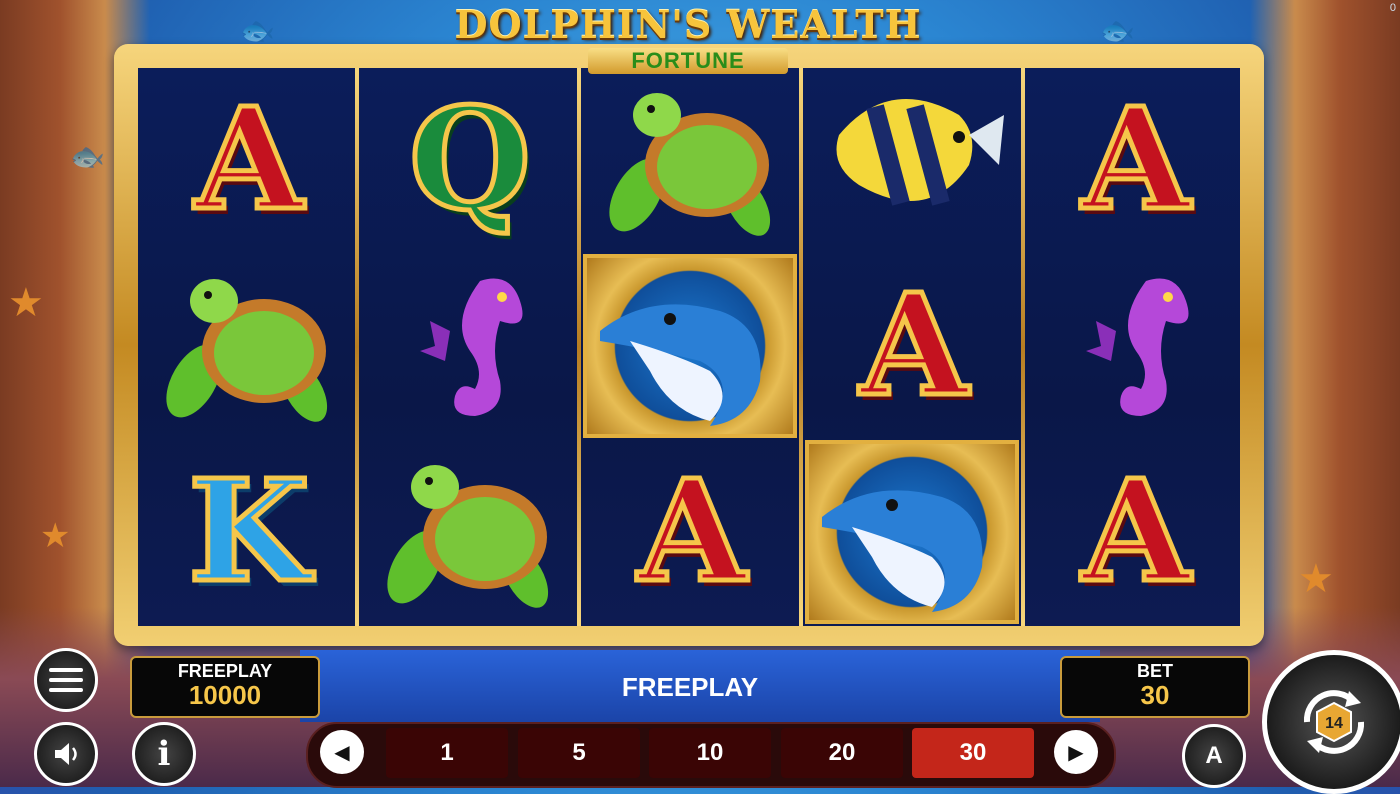  I want to click on hamburger-icon, so click(66, 680).